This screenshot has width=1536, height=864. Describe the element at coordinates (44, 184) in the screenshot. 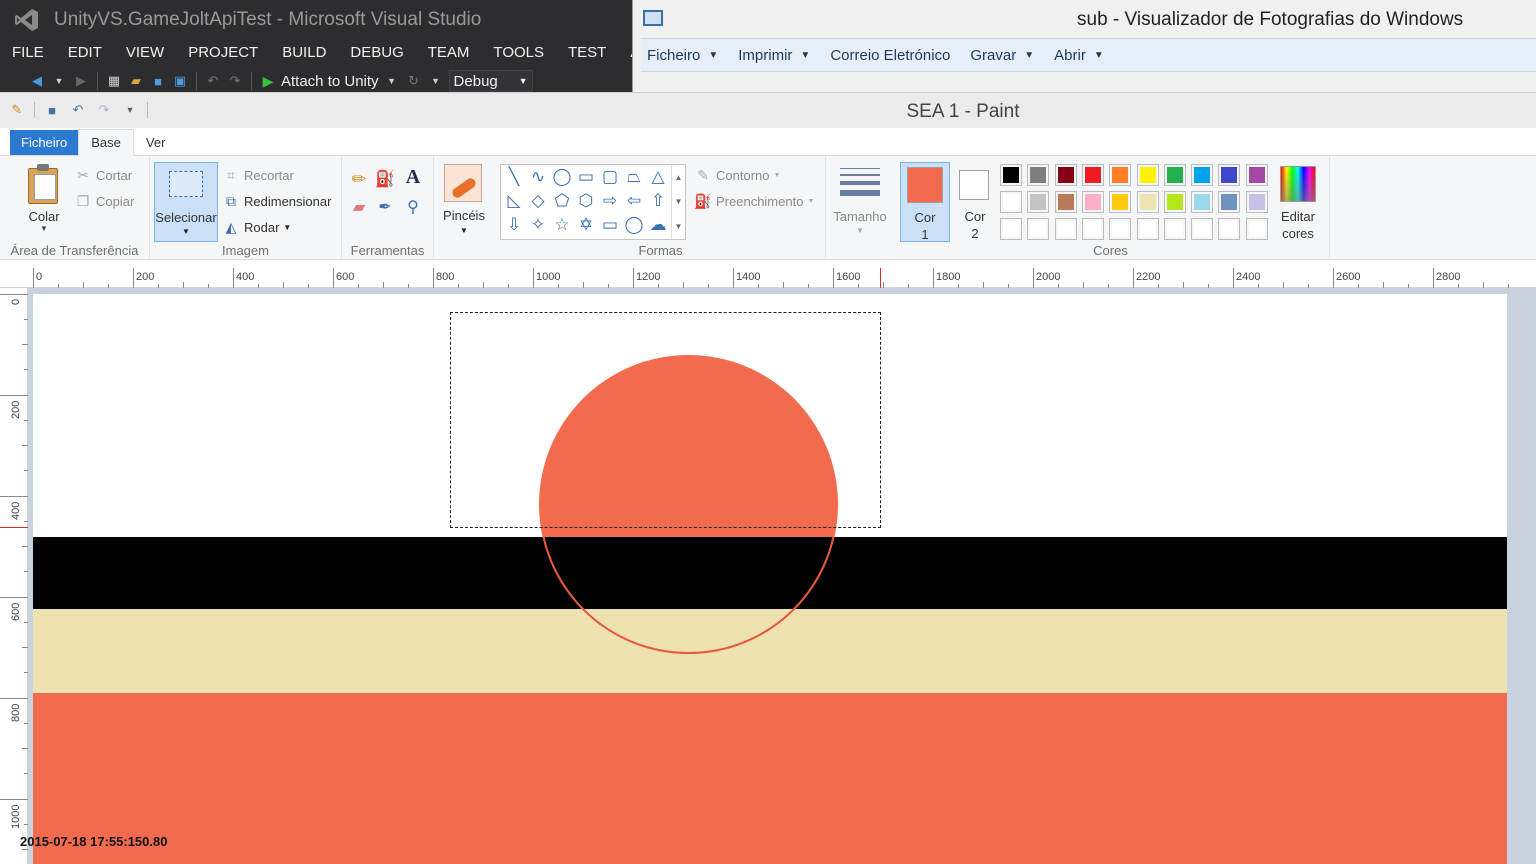

I see `paste-icon` at that location.